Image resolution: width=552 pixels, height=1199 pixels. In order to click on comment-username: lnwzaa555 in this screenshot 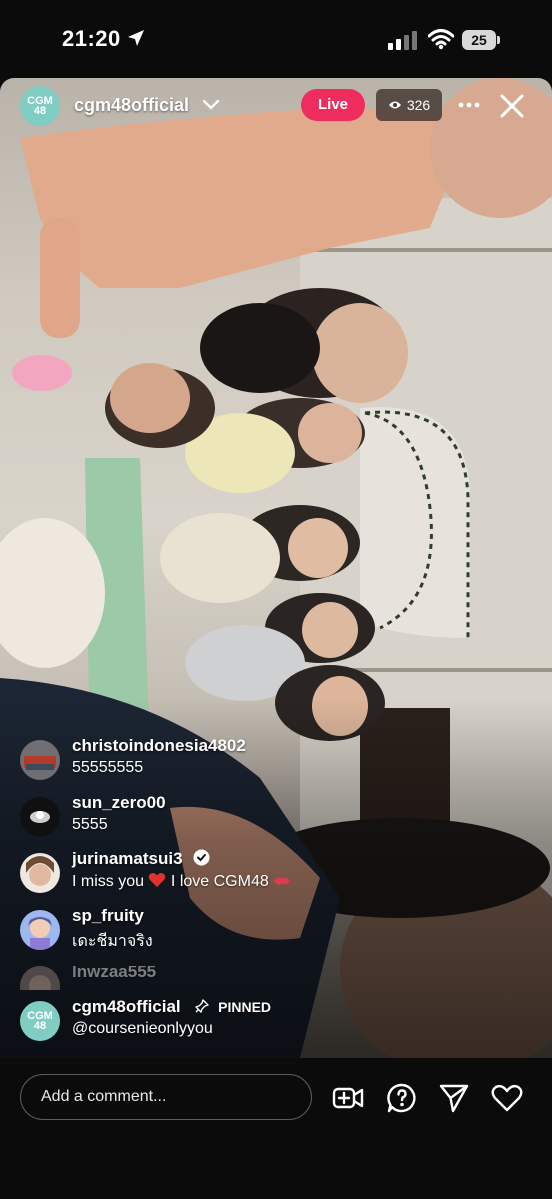, I will do `click(114, 974)`.